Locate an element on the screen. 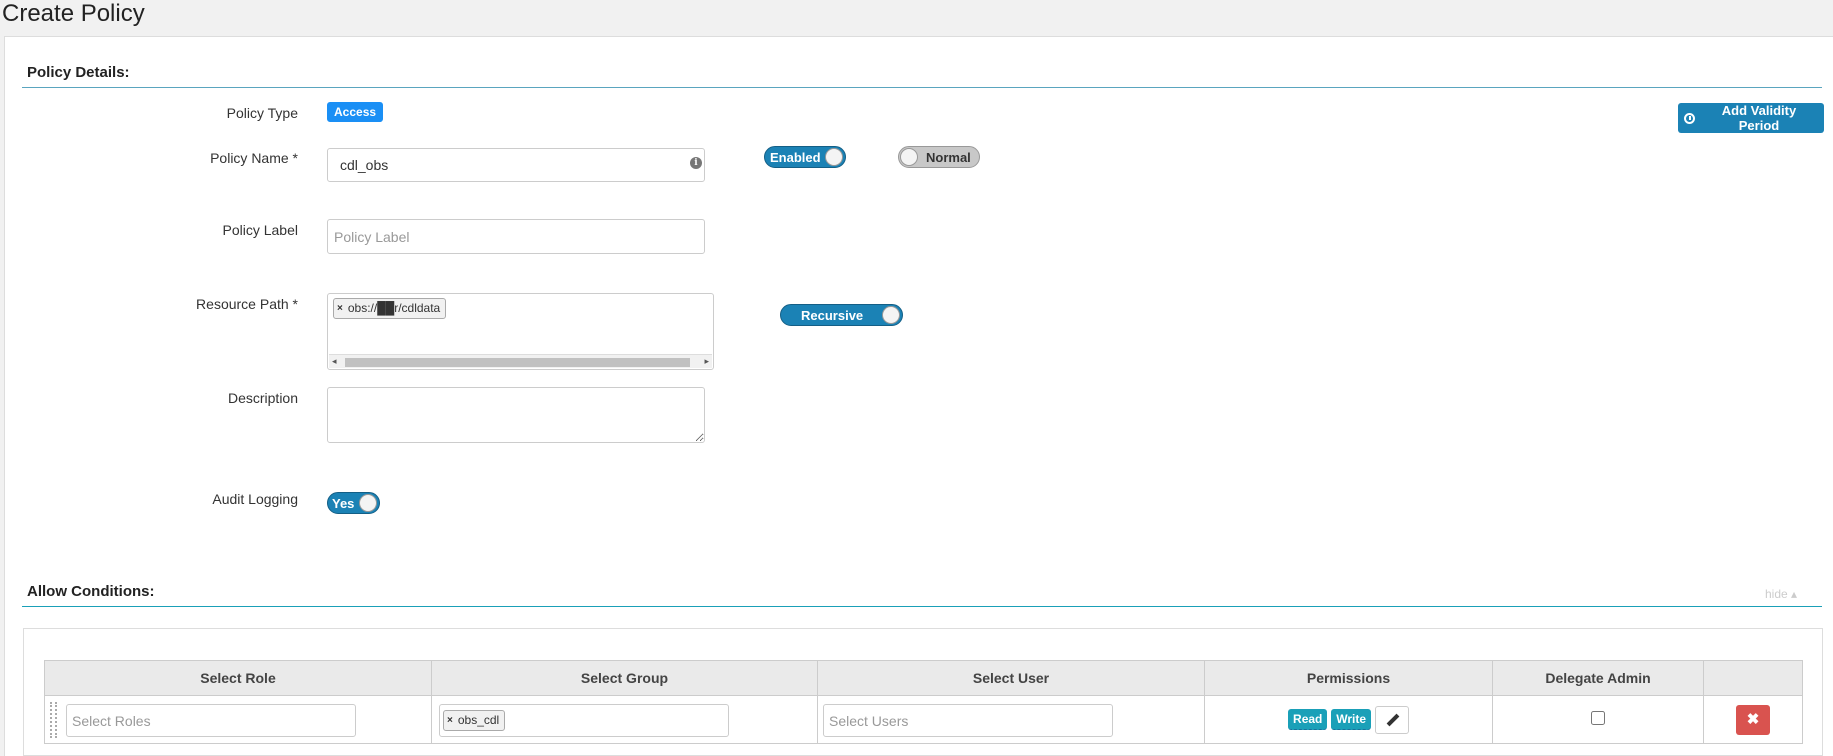  delegate-admin-cell is located at coordinates (1598, 719).